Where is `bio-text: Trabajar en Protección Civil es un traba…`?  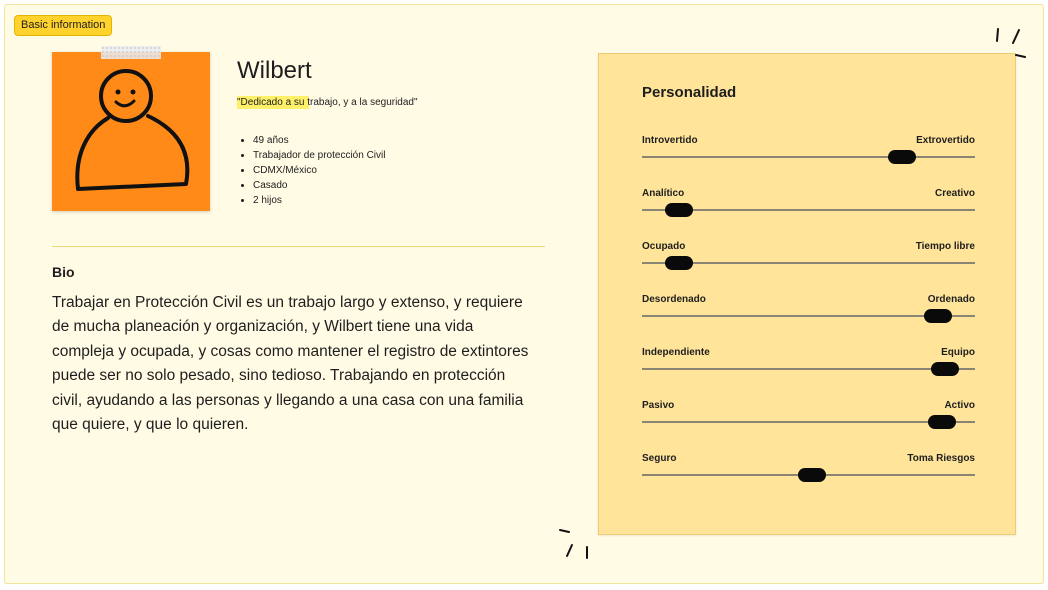
bio-text: Trabajar en Protección Civil es un traba… is located at coordinates (290, 364).